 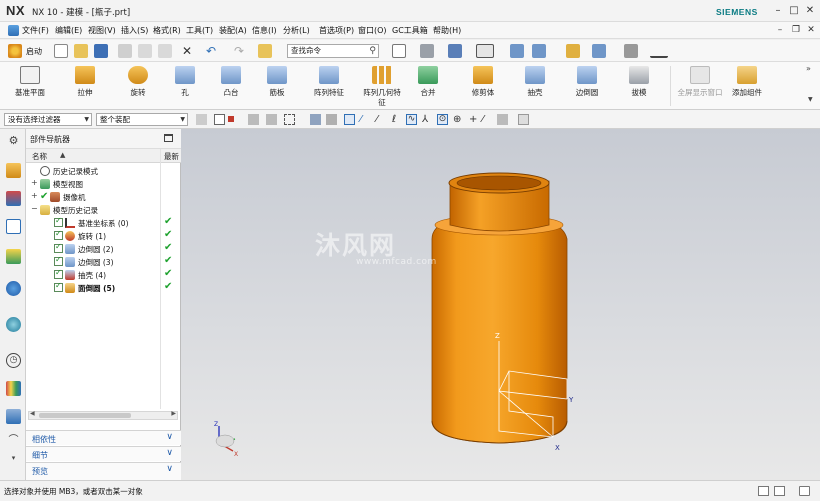 I want to click on mid-point-icon: ∿, so click(x=411, y=119).